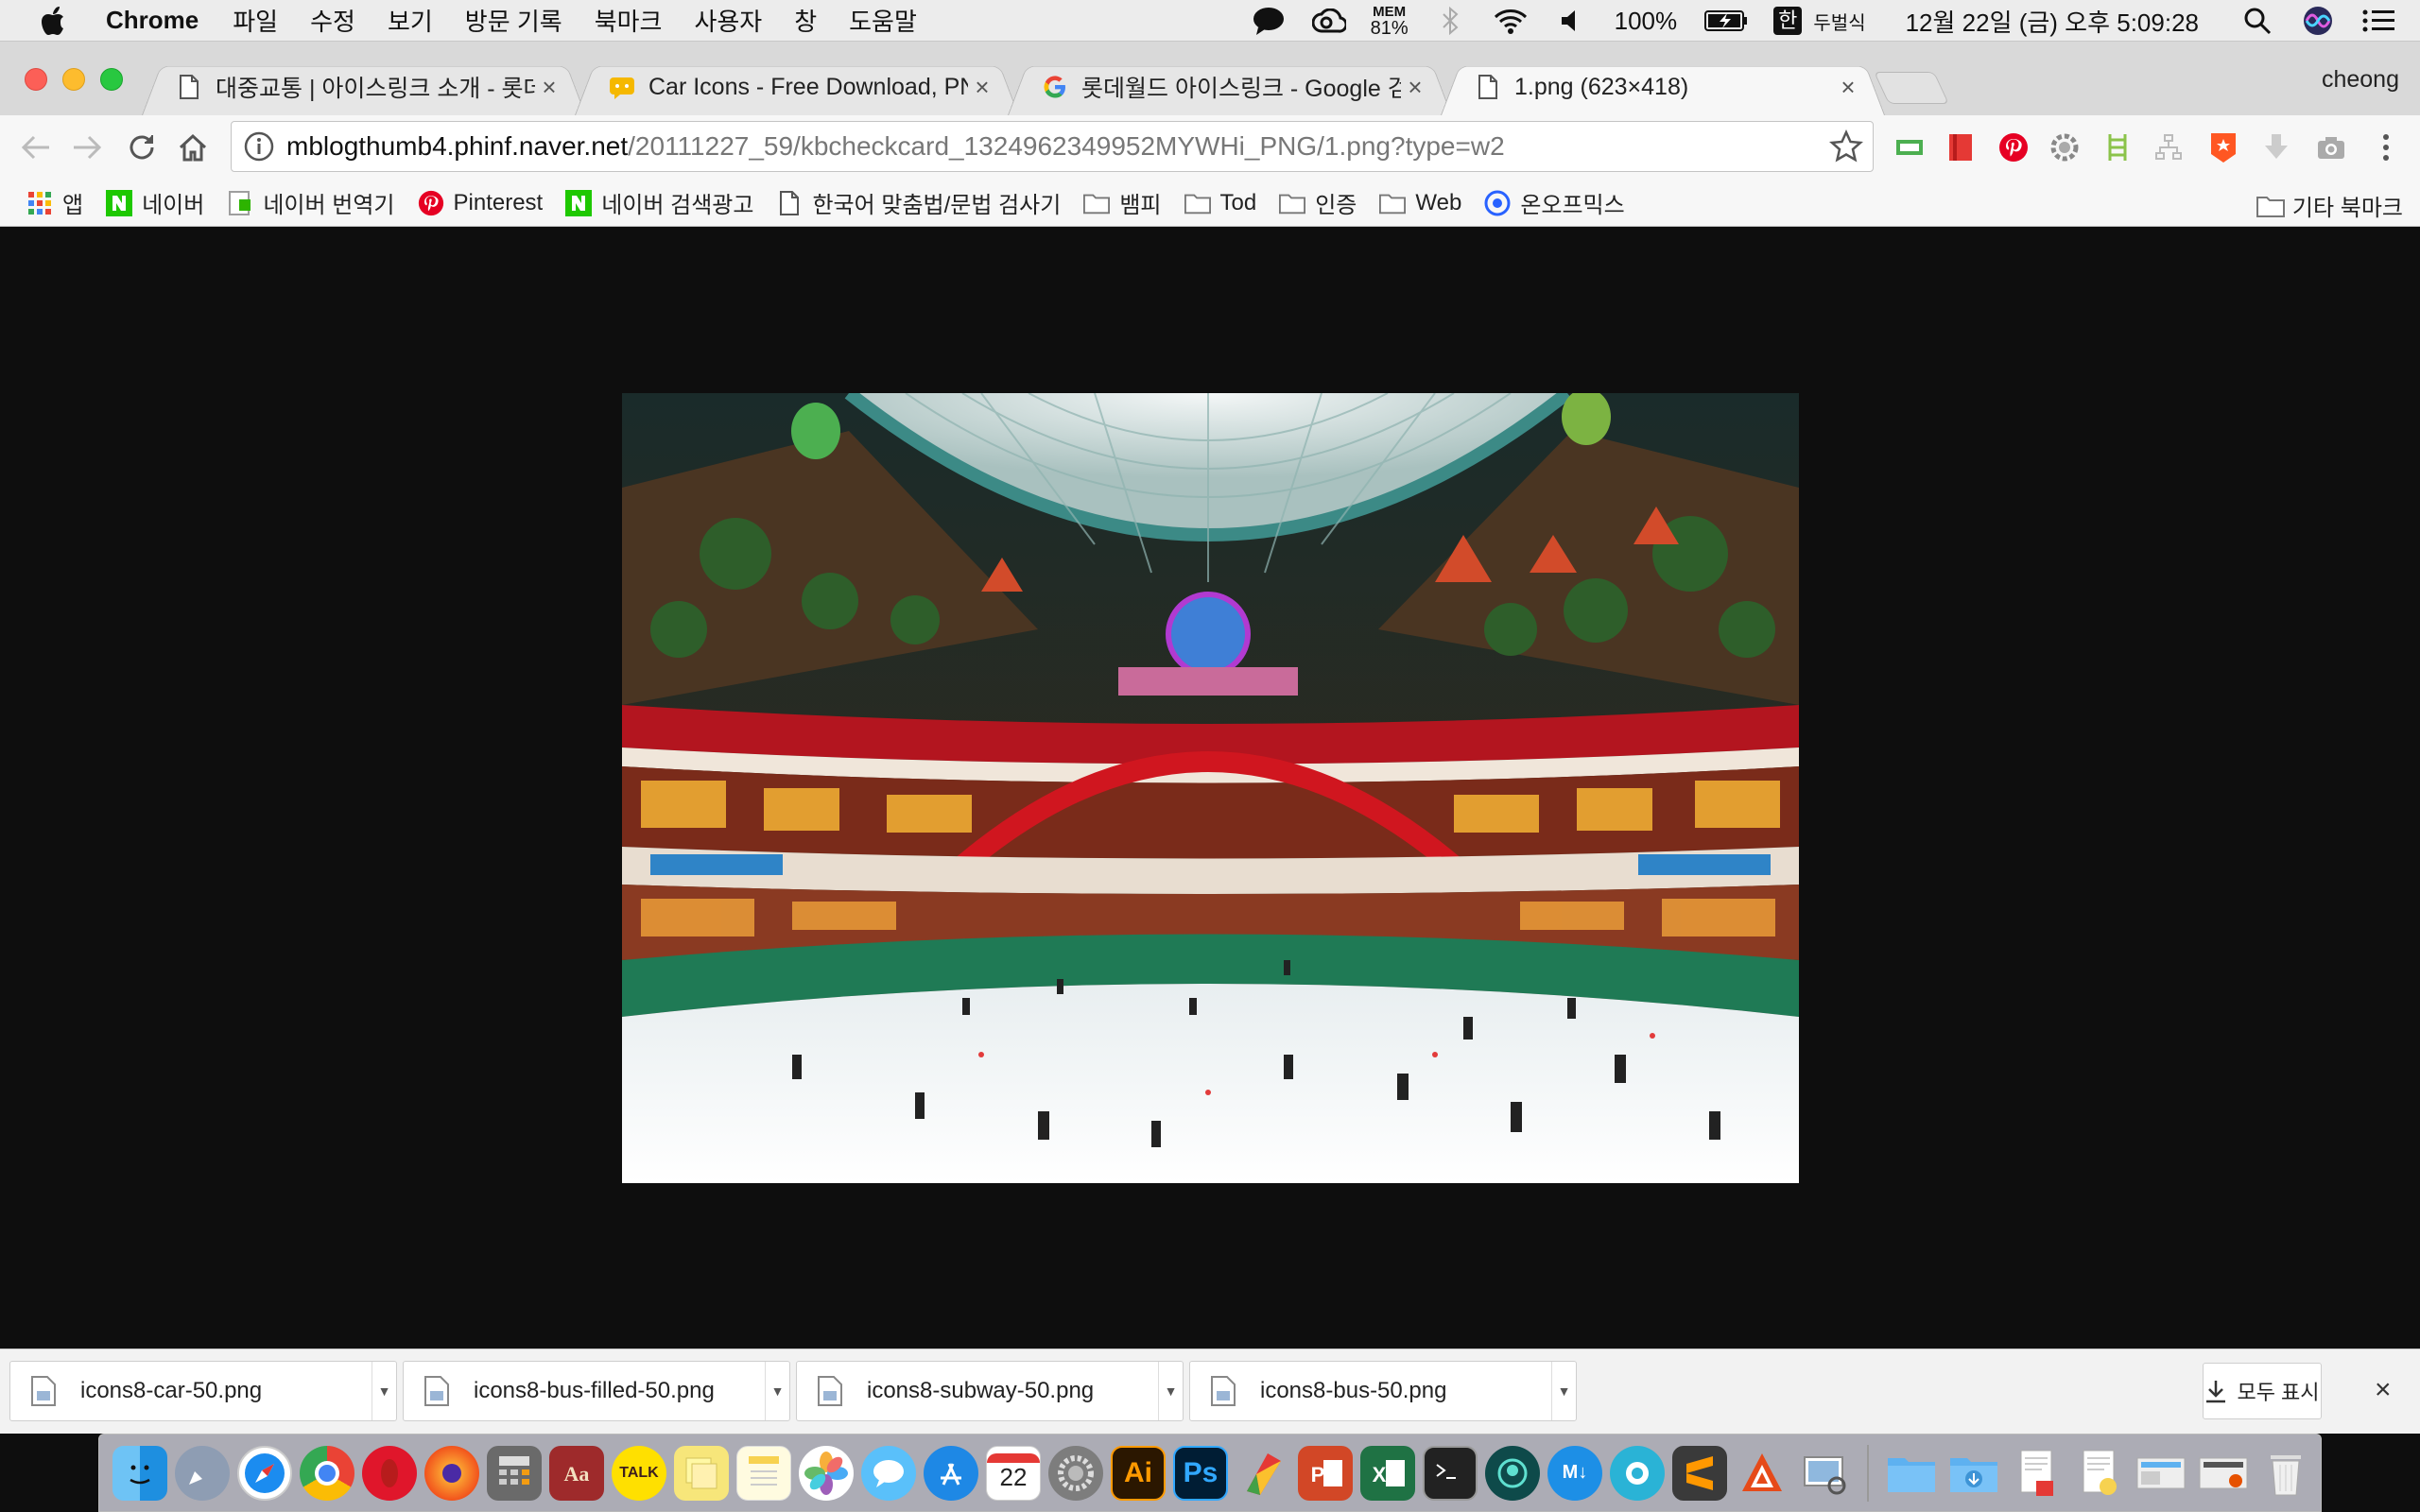 The width and height of the screenshot is (2420, 1512). Describe the element at coordinates (576, 1473) in the screenshot. I see `dictionary-icon: Aa` at that location.